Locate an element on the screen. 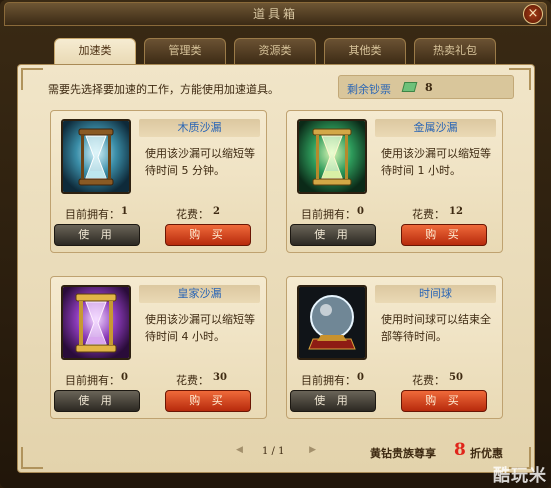 Image resolution: width=551 pixels, height=488 pixels. promo-discount-number: 8 is located at coordinates (460, 450).